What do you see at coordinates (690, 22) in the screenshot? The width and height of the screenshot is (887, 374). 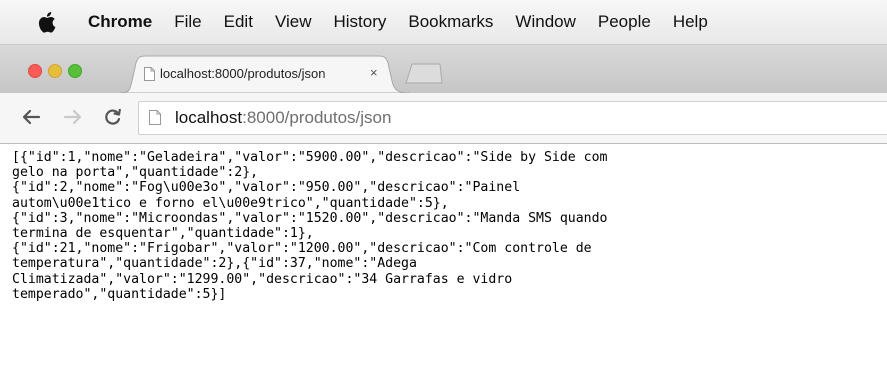 I see `menu-help: Help` at bounding box center [690, 22].